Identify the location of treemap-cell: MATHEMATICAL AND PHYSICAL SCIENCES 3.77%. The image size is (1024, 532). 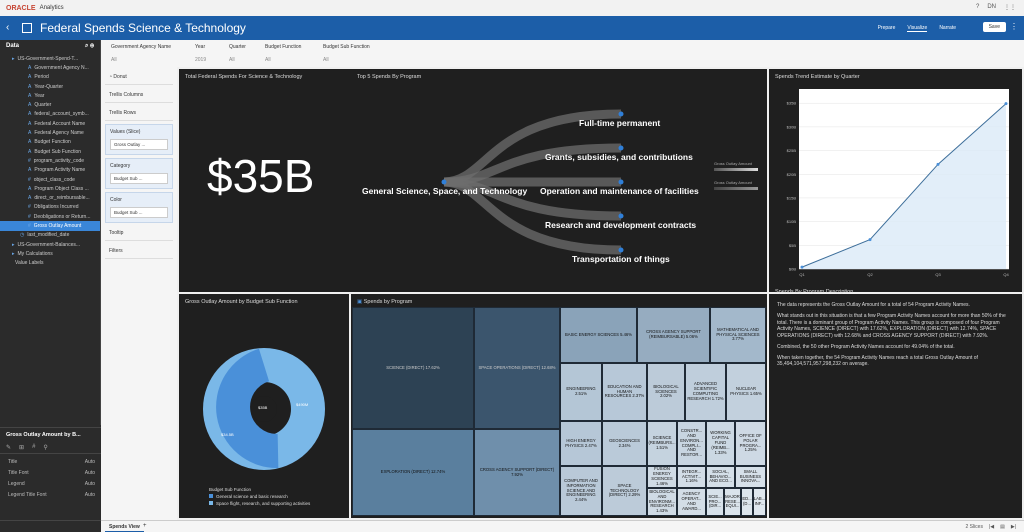
(738, 335).